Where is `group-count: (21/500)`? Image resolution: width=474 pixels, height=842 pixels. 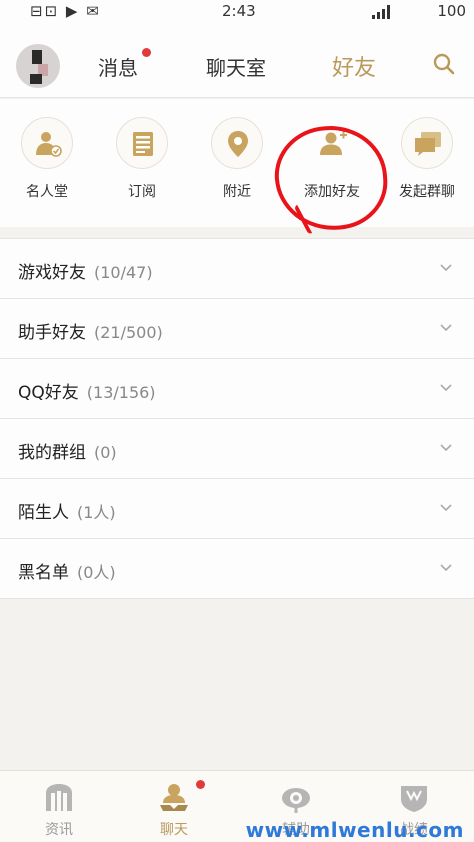 group-count: (21/500) is located at coordinates (128, 332).